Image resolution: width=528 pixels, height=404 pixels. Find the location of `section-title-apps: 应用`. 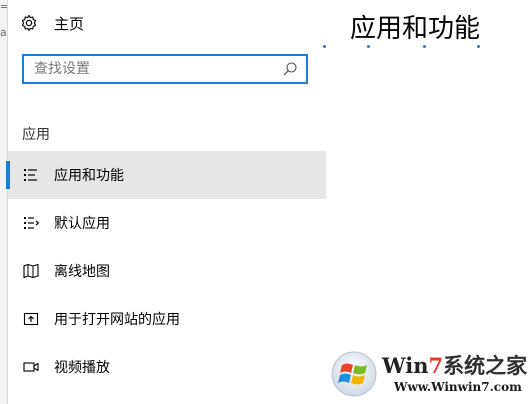

section-title-apps: 应用 is located at coordinates (36, 135).